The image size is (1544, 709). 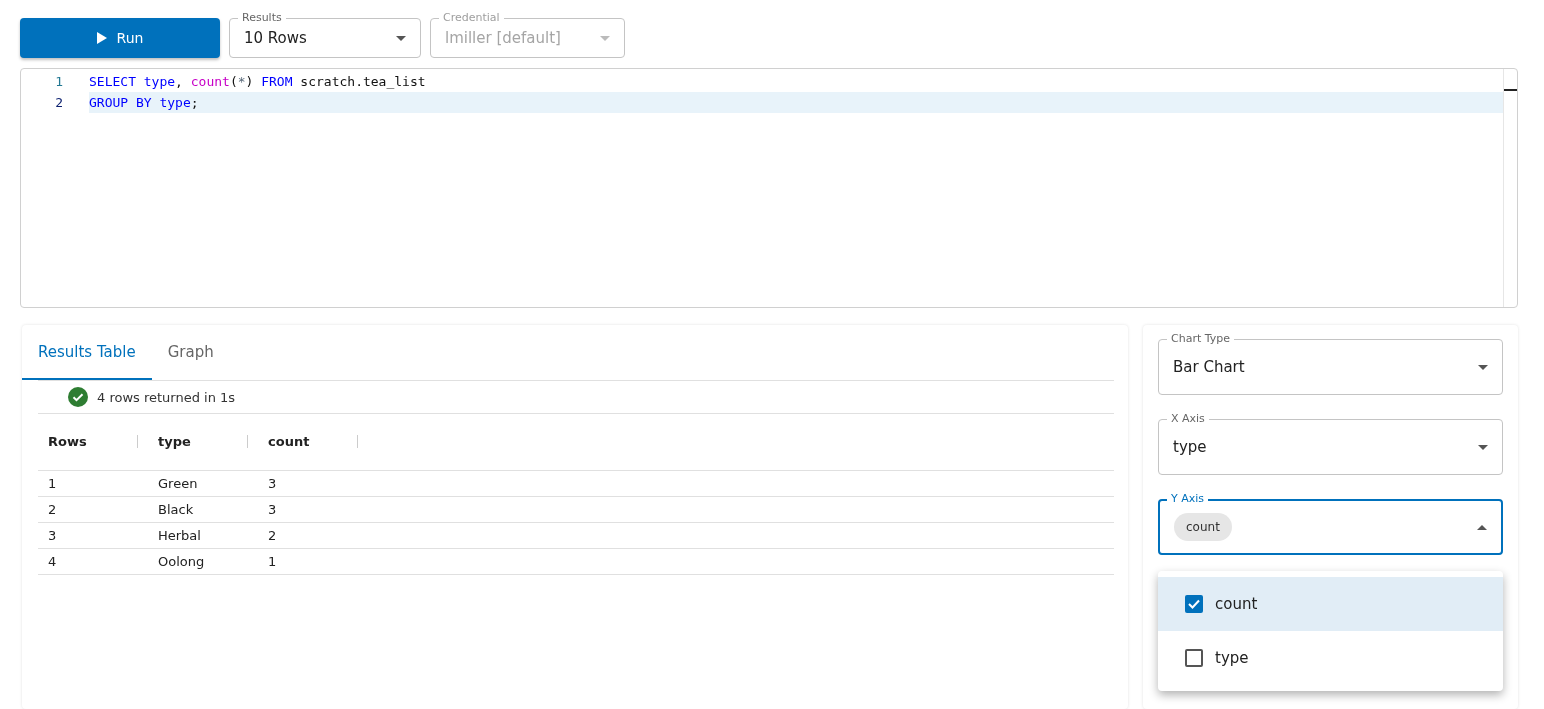 I want to click on select-value: Bar Chart, so click(x=1209, y=367).